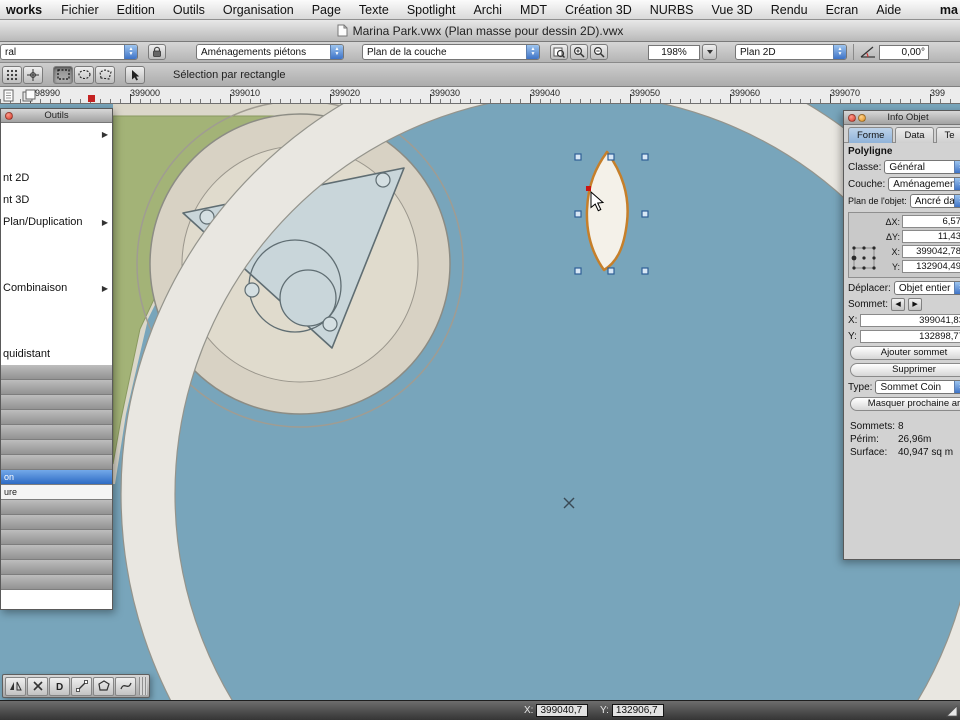 Image resolution: width=960 pixels, height=720 pixels. What do you see at coordinates (431, 10) in the screenshot?
I see `menu-spotlight: Spotlight` at bounding box center [431, 10].